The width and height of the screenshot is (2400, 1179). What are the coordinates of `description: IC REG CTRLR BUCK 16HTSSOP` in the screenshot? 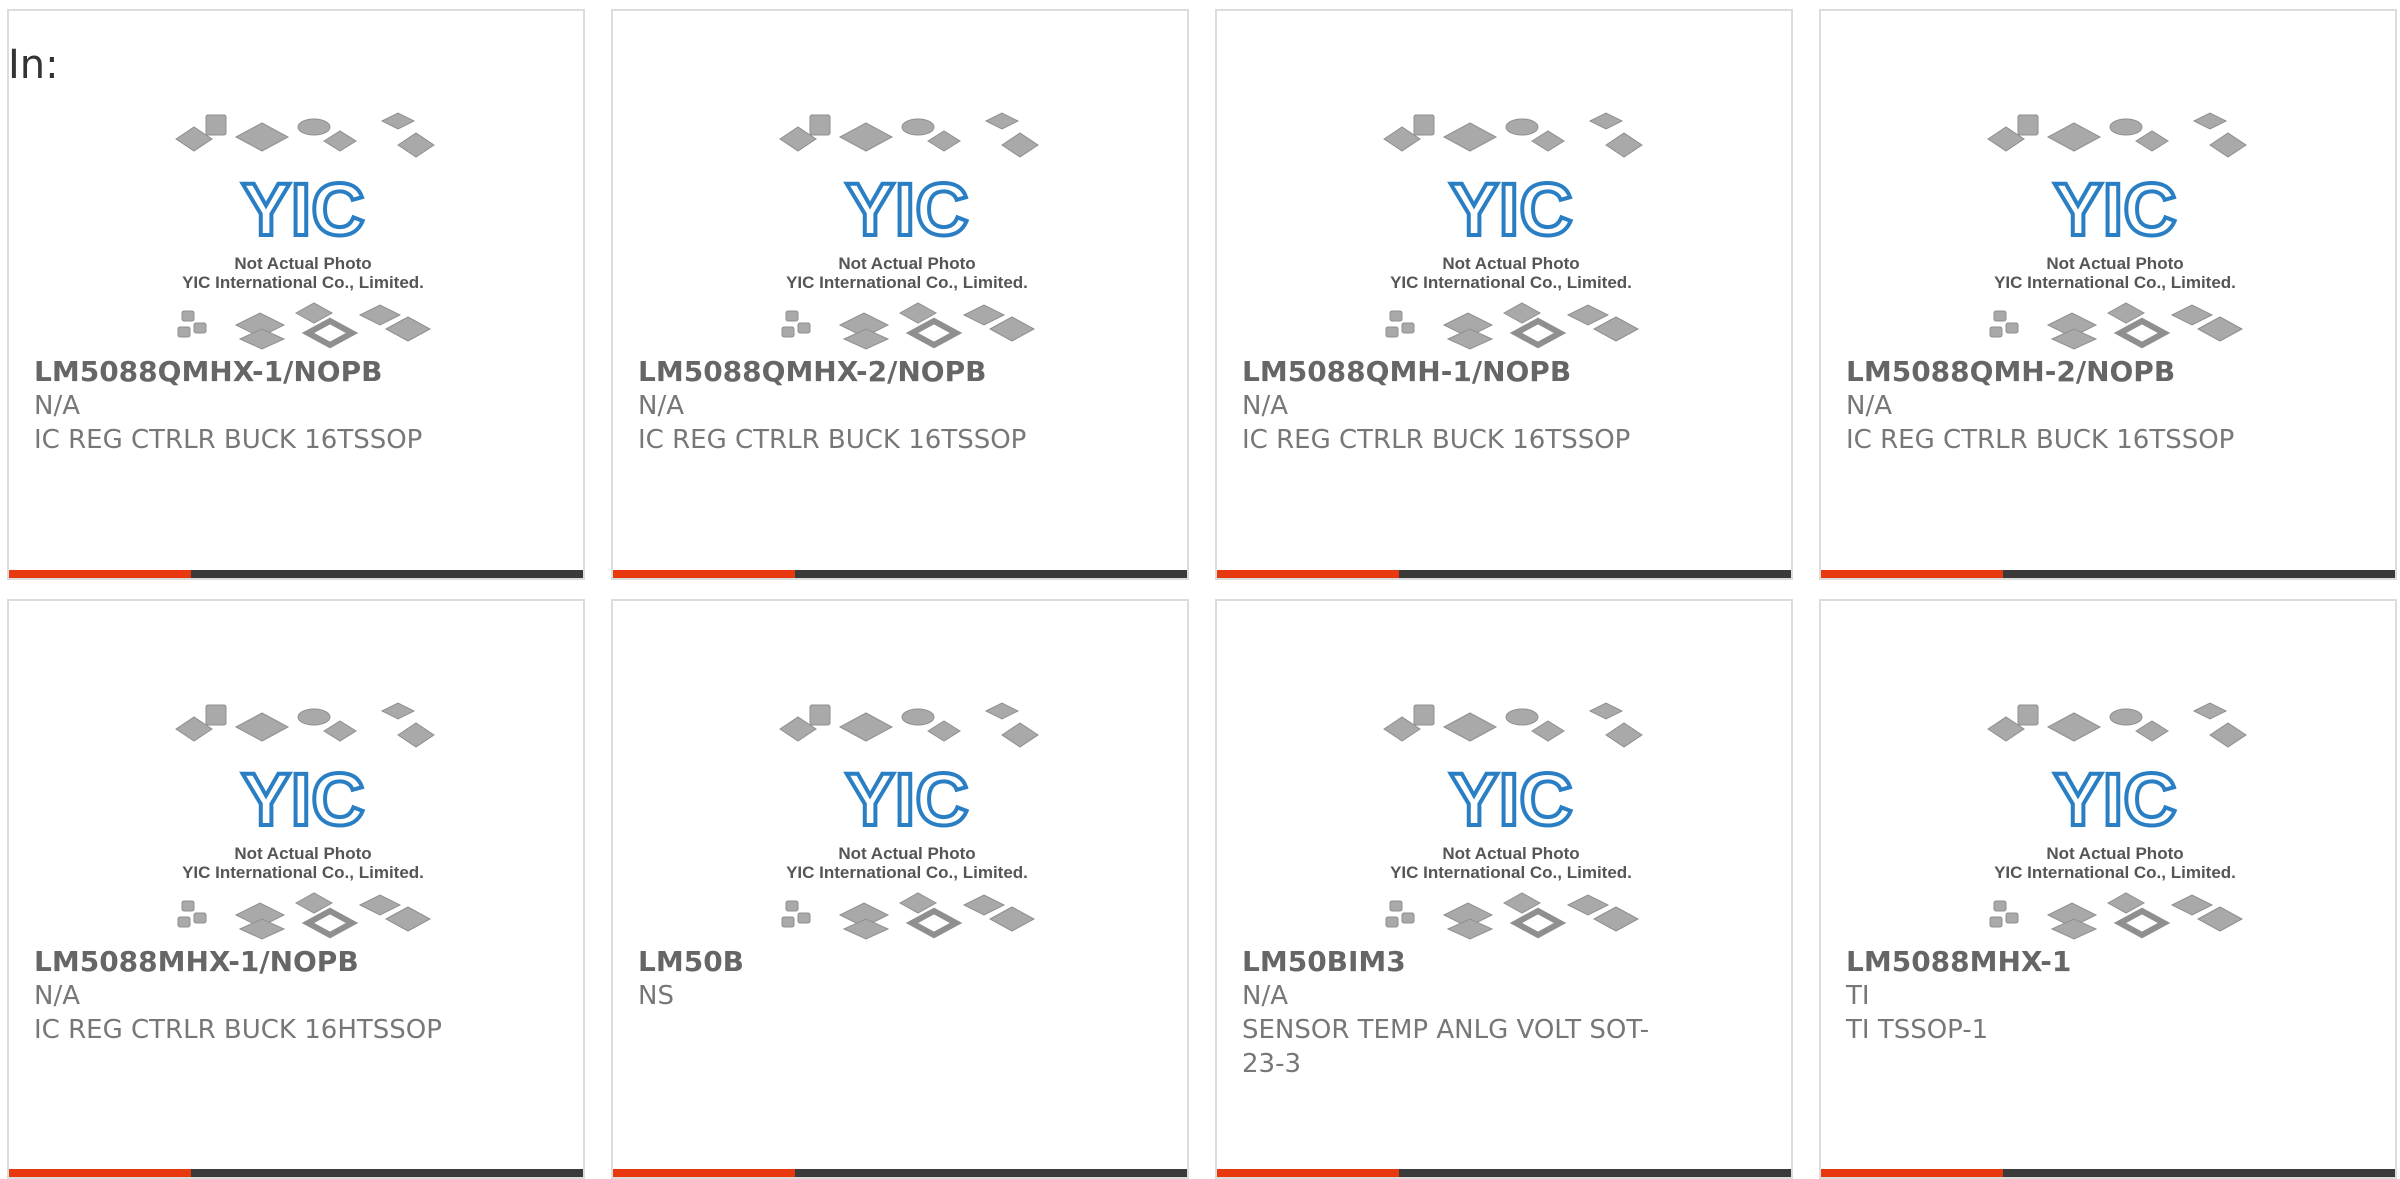 It's located at (238, 1030).